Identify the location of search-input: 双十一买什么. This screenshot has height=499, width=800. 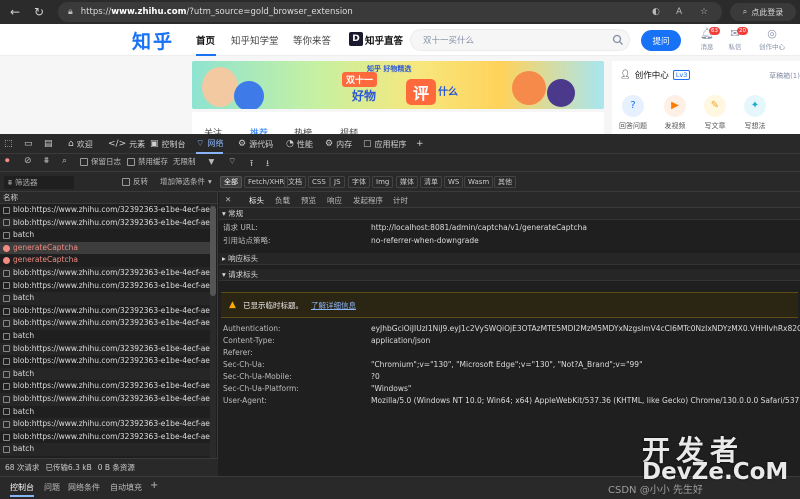
(520, 40).